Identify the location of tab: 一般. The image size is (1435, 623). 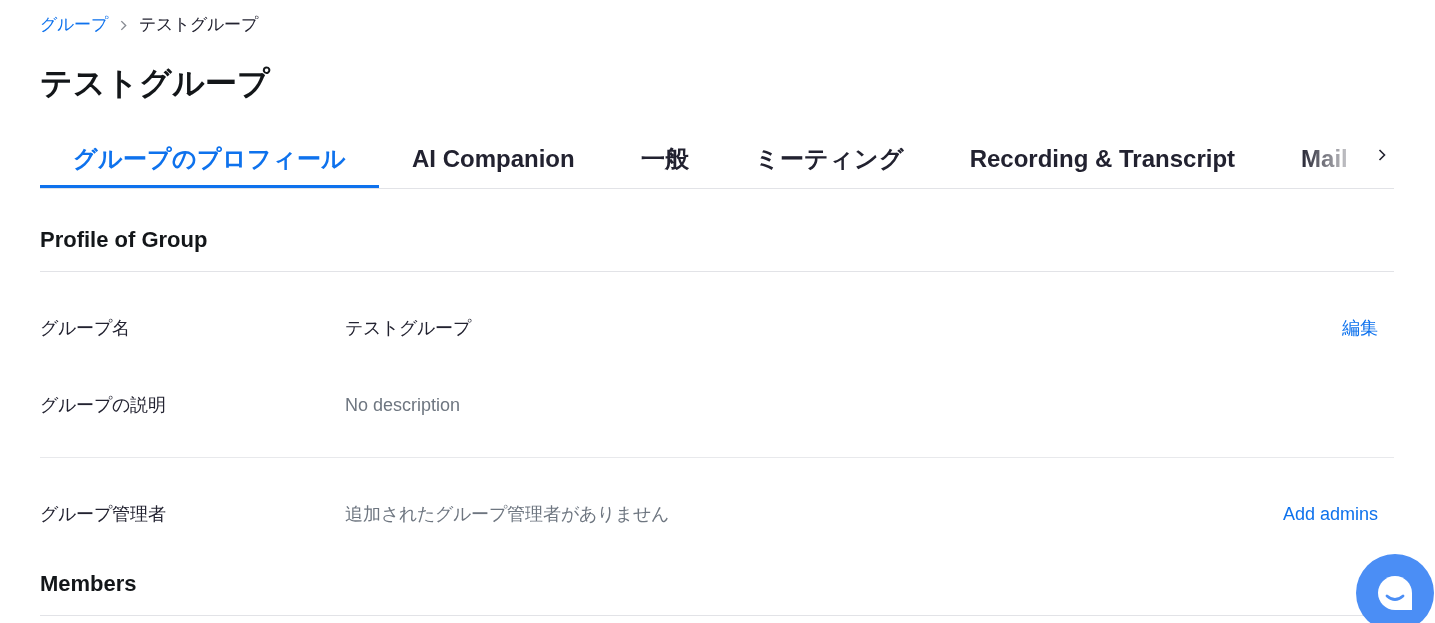
(664, 159).